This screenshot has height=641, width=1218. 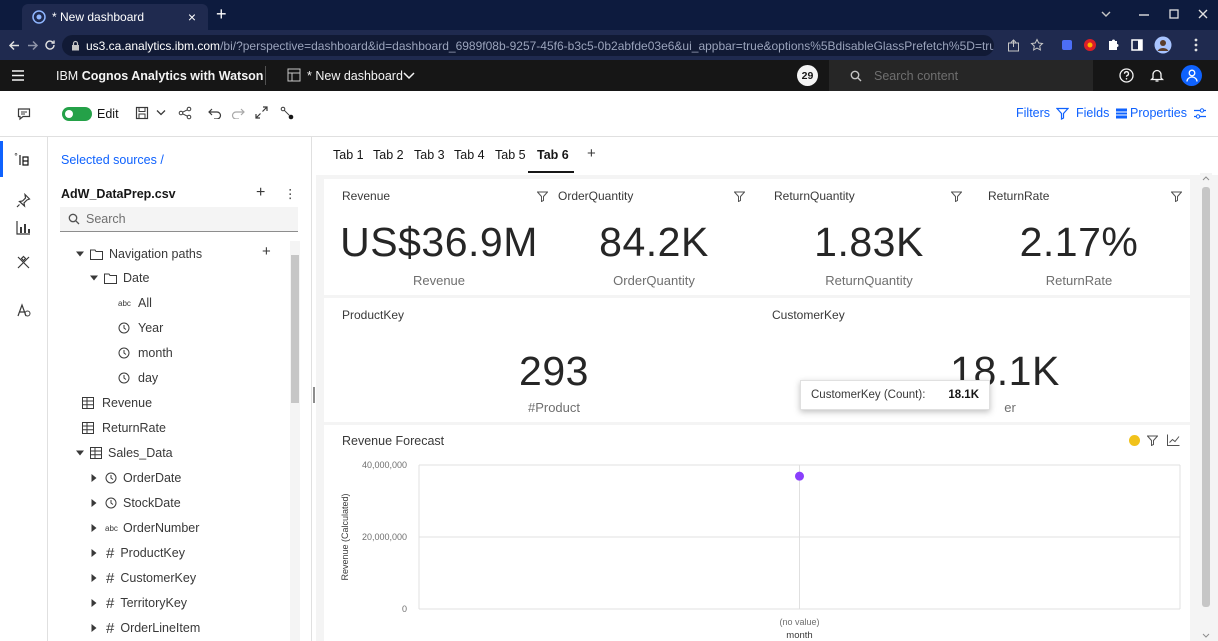 I want to click on tree-item-sales-data: Sales_Data, so click(x=124, y=453).